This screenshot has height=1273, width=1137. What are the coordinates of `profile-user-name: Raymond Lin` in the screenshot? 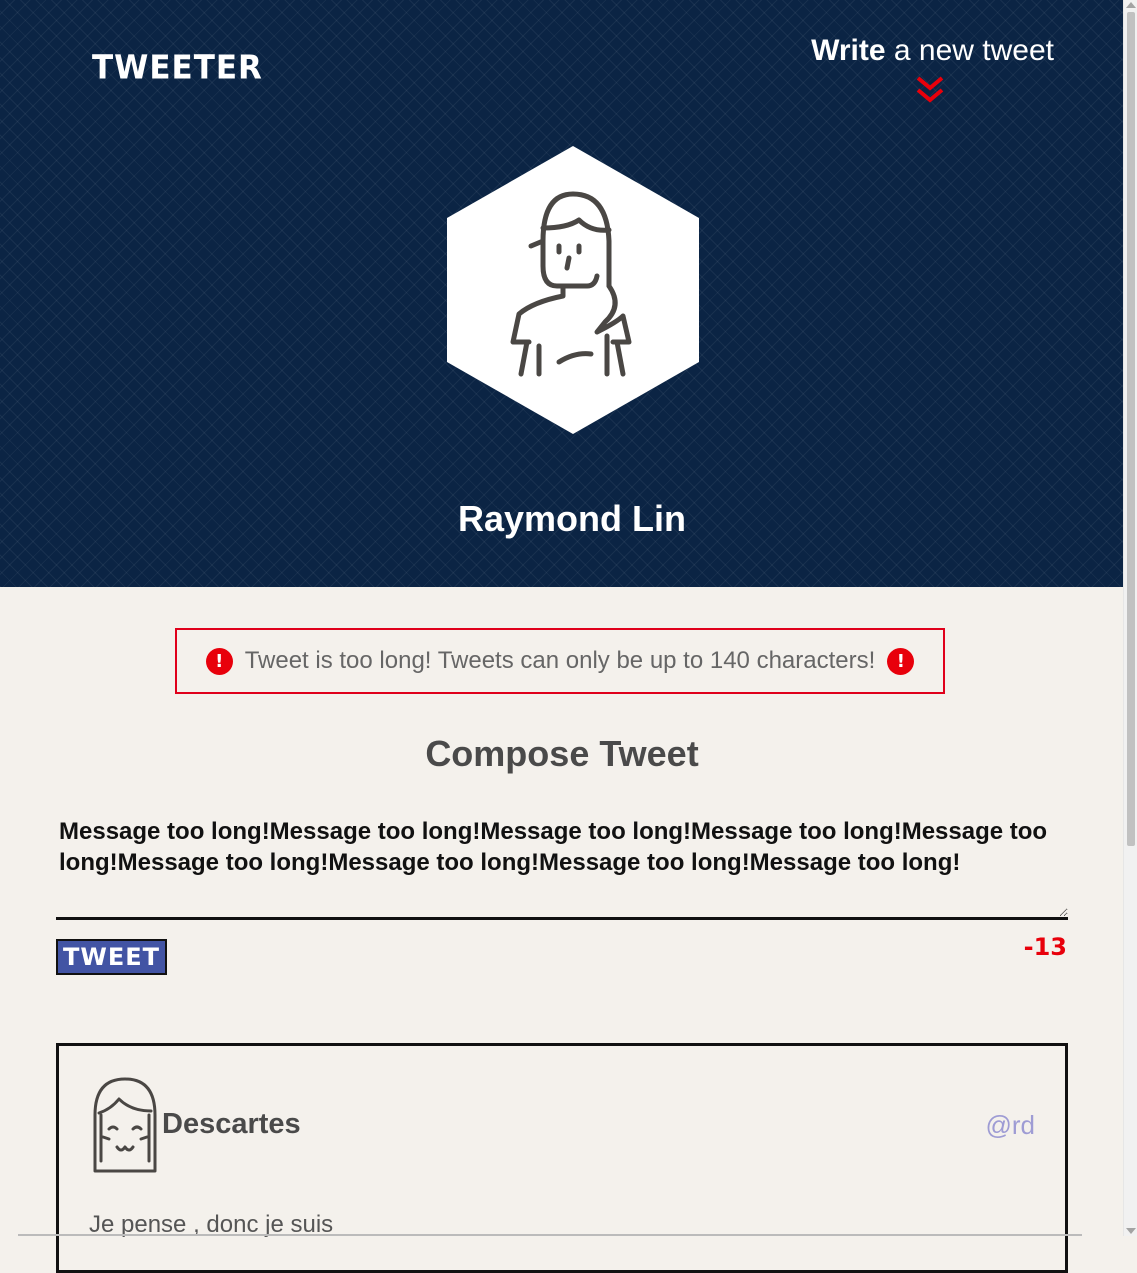 It's located at (571, 518).